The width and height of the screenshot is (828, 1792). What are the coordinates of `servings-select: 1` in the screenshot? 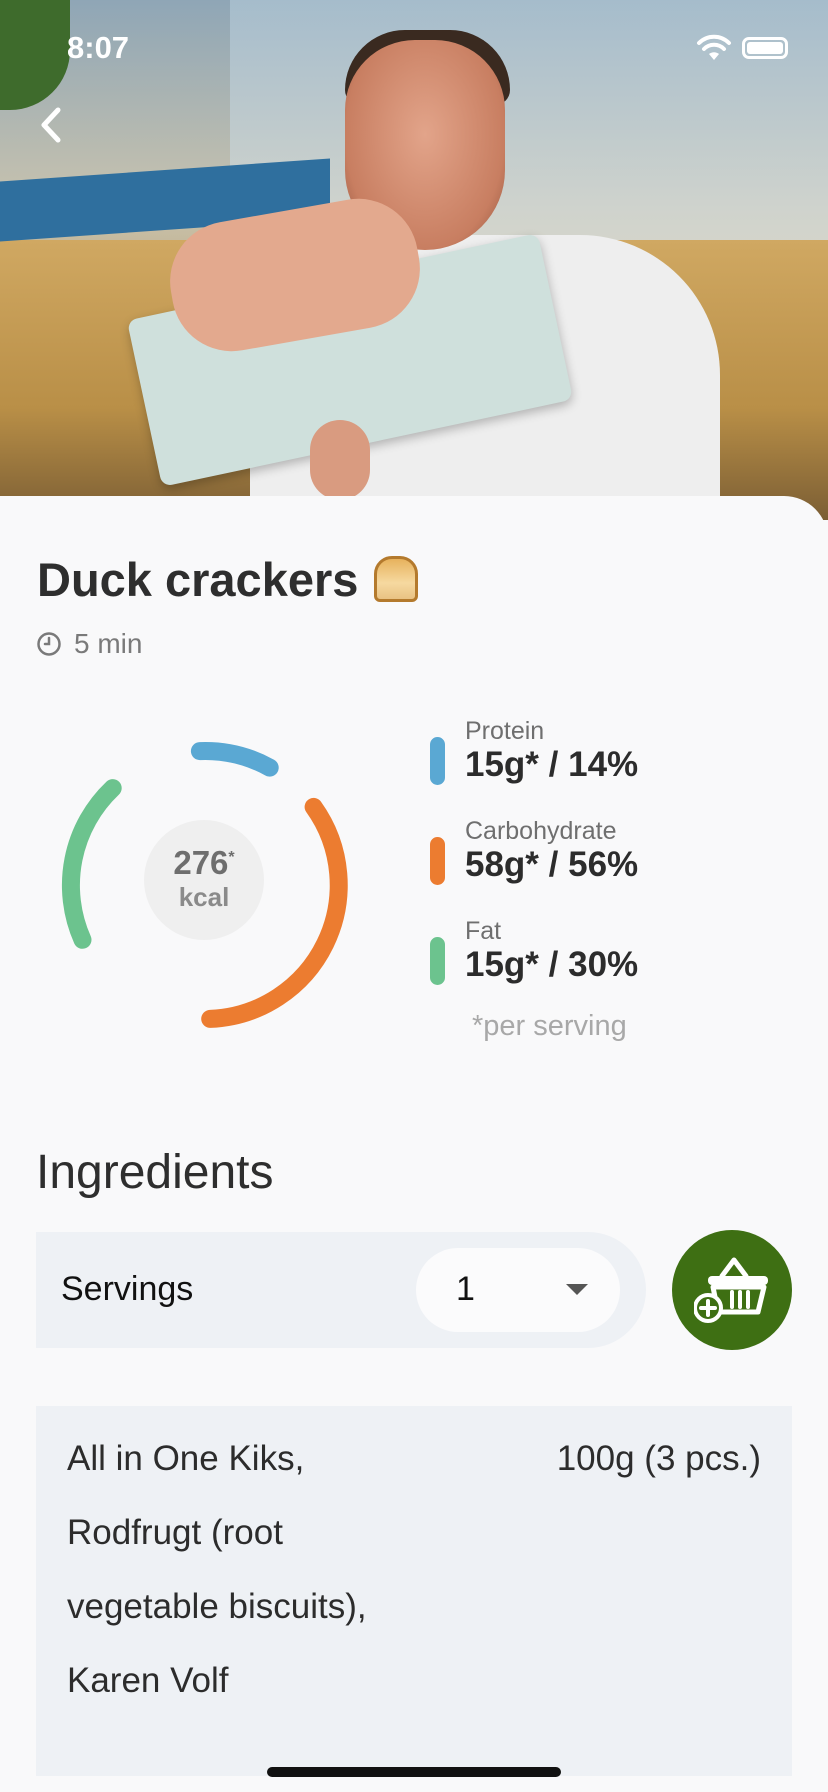 It's located at (518, 1290).